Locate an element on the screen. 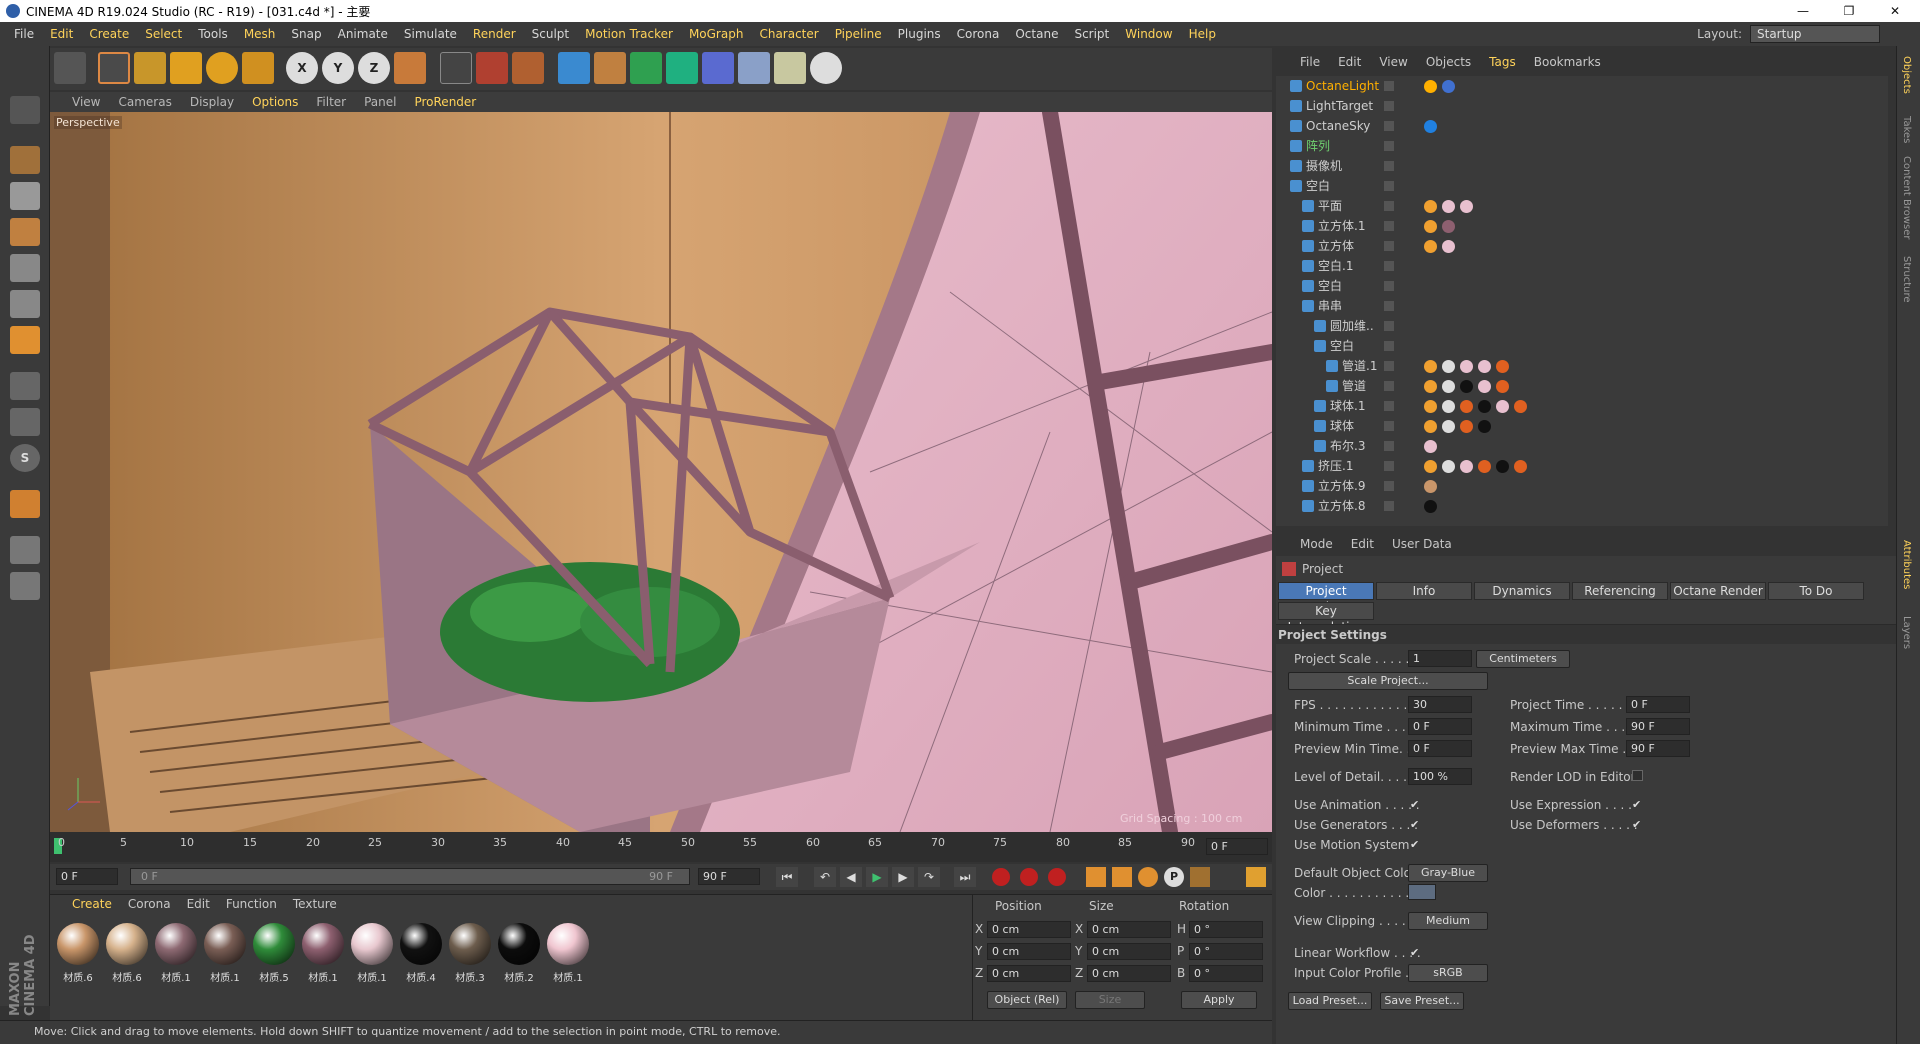  object-row: 阵列 is located at coordinates (1582, 146).